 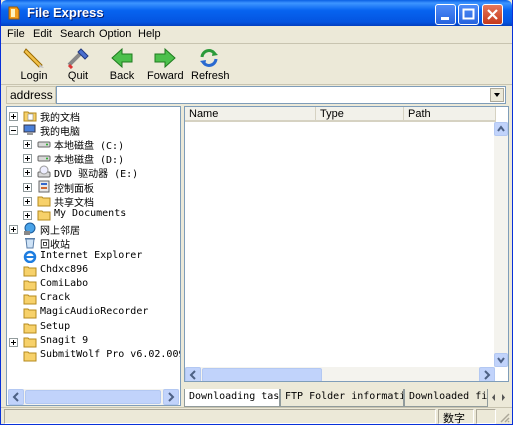 I want to click on tree-item: 本地磁盘 (D:), so click(x=93, y=159).